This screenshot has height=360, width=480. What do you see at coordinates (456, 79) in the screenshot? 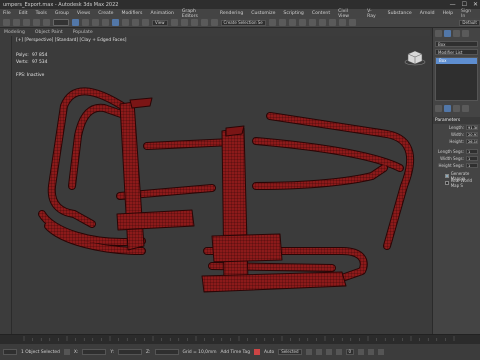
I see `modifier-stack: Box` at bounding box center [456, 79].